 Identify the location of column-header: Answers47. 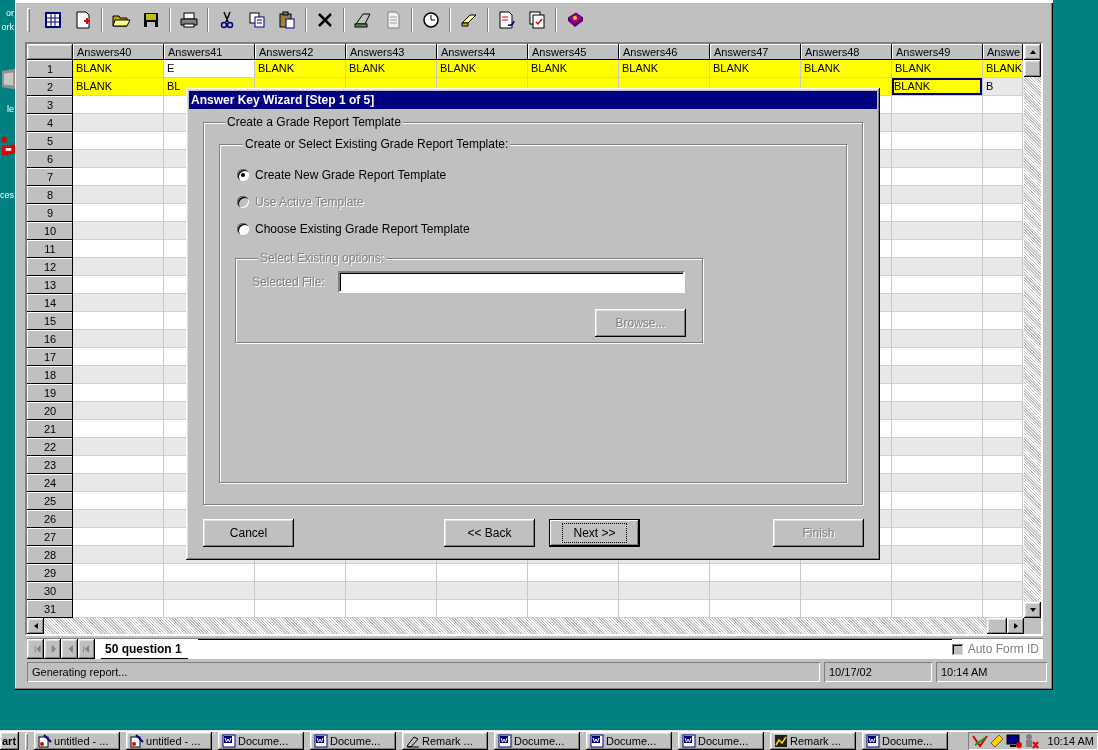
(755, 52).